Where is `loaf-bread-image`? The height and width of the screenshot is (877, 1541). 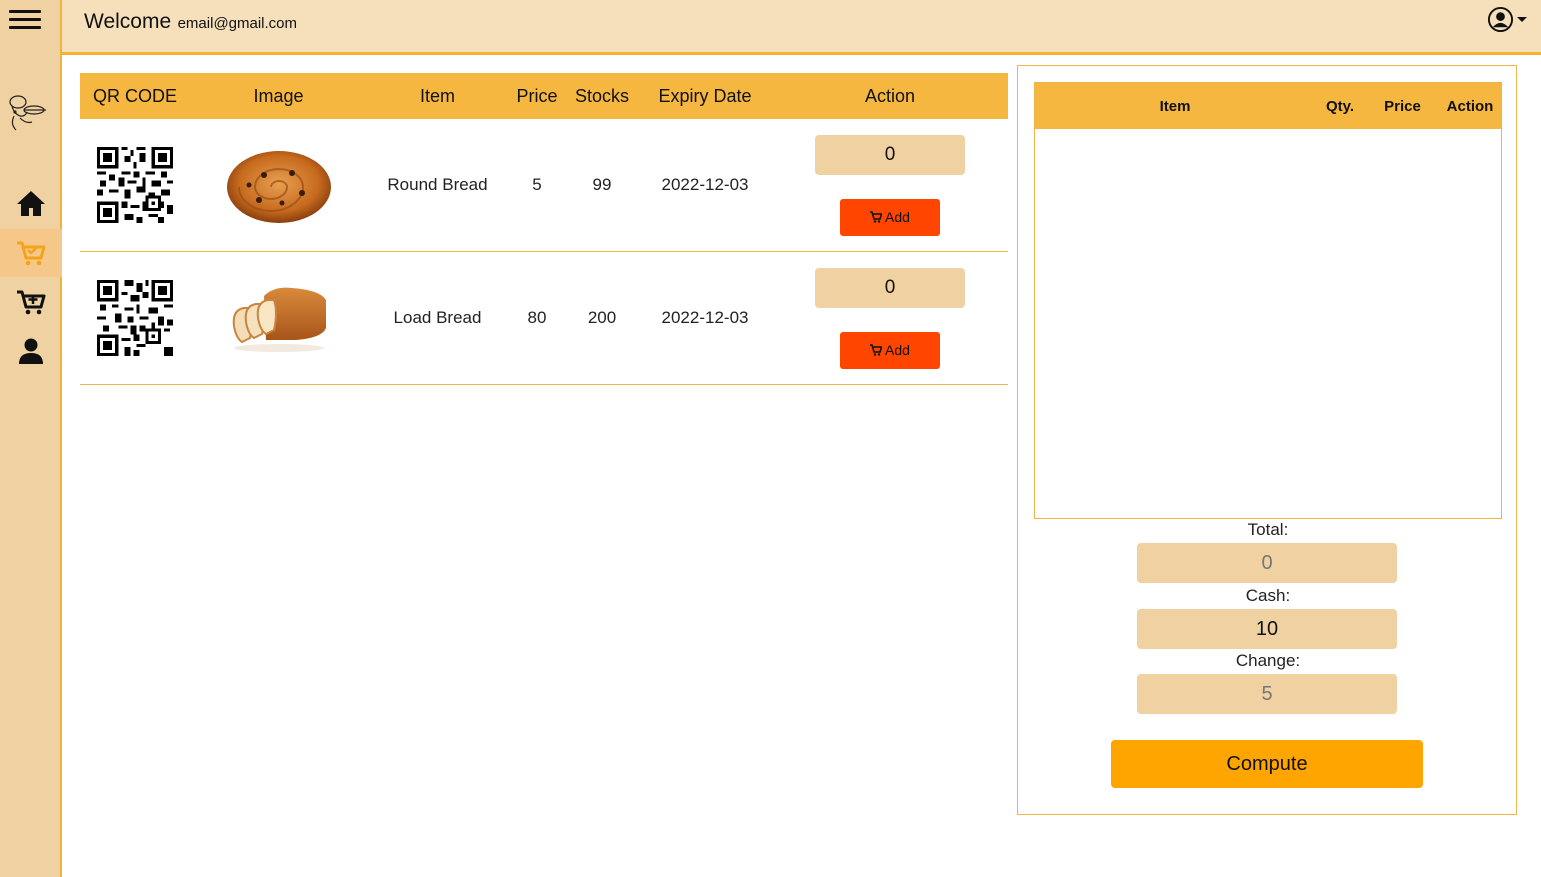 loaf-bread-image is located at coordinates (279, 319).